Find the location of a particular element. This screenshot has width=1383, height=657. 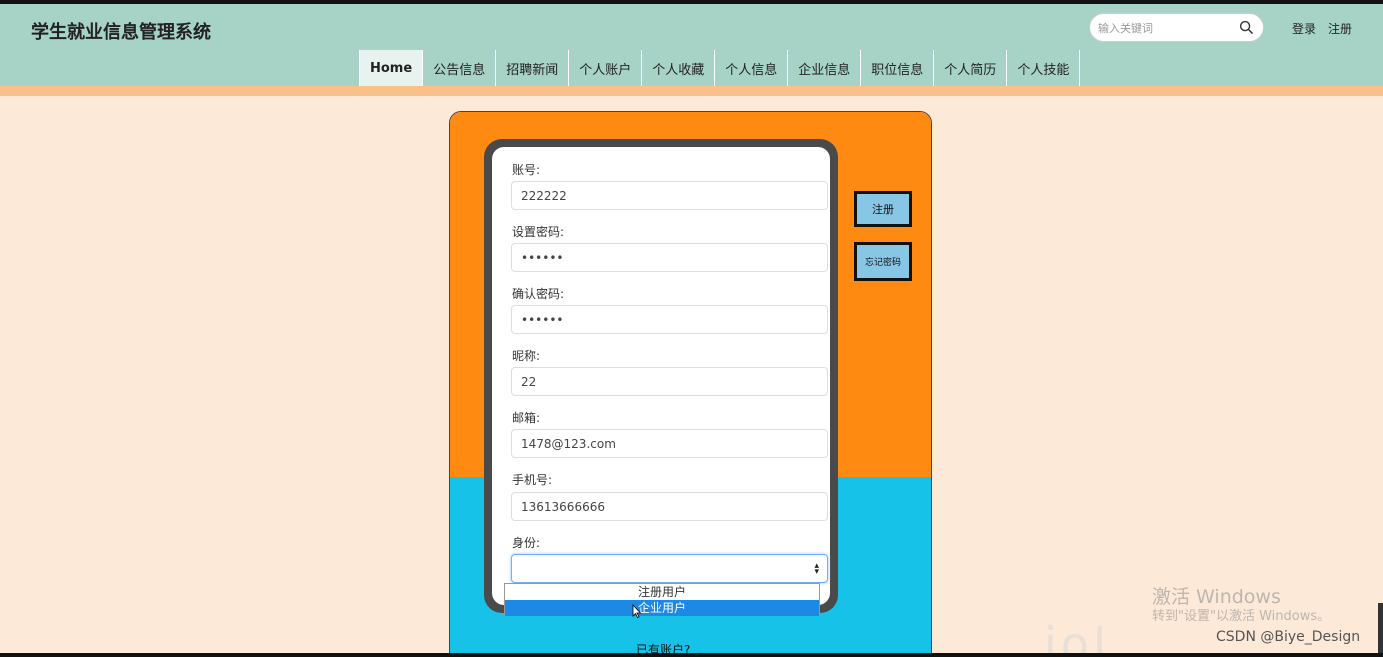

register-button: 注册 is located at coordinates (883, 209).